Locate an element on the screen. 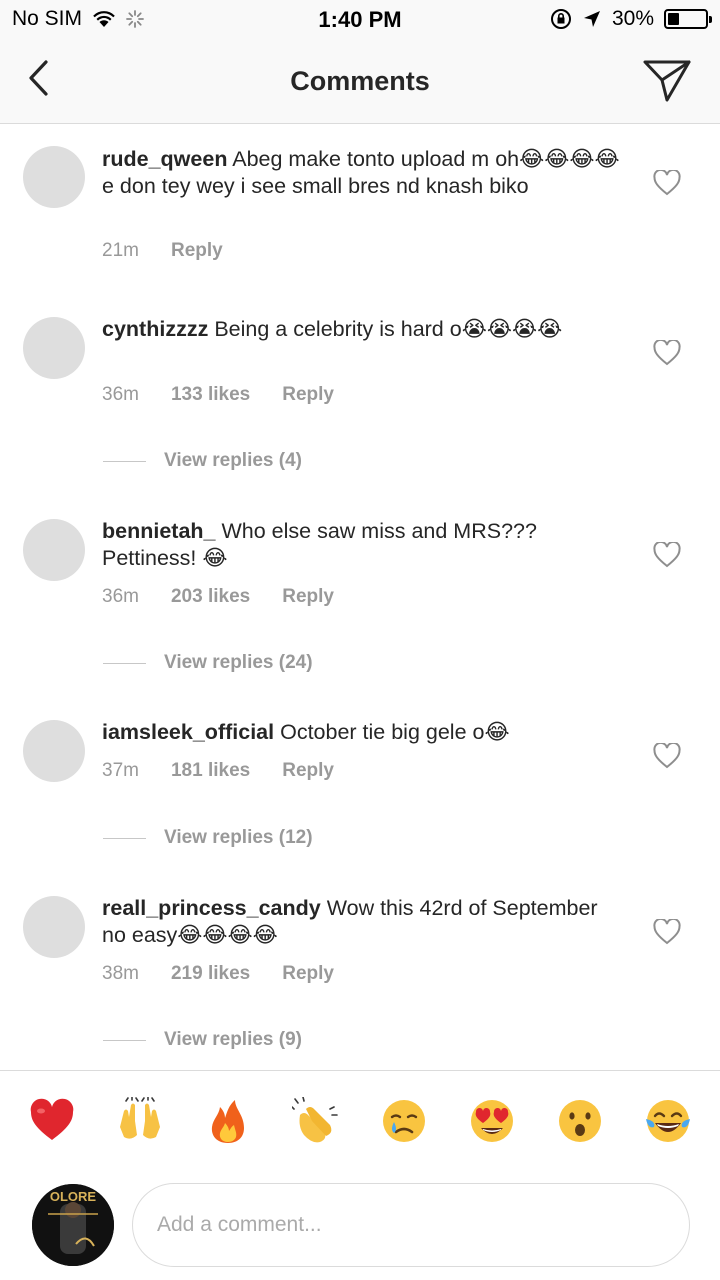  surprised-face-emoji-icon is located at coordinates (580, 1121).